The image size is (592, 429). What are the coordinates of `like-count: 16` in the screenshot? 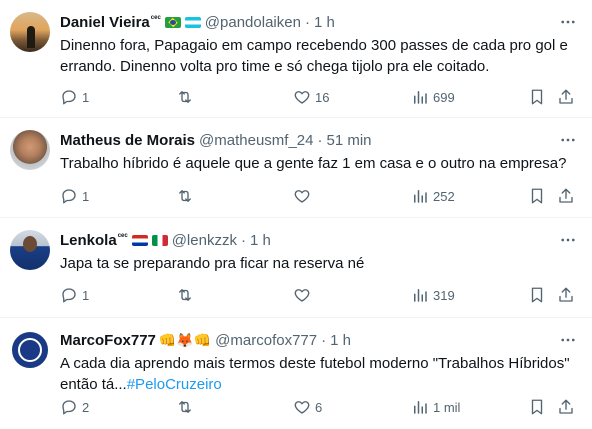 It's located at (322, 97).